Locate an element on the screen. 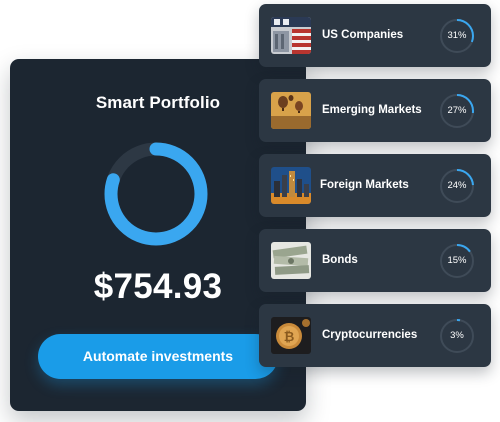  asset-label-cryptocurrencies: Cryptocurrencies is located at coordinates (370, 335).